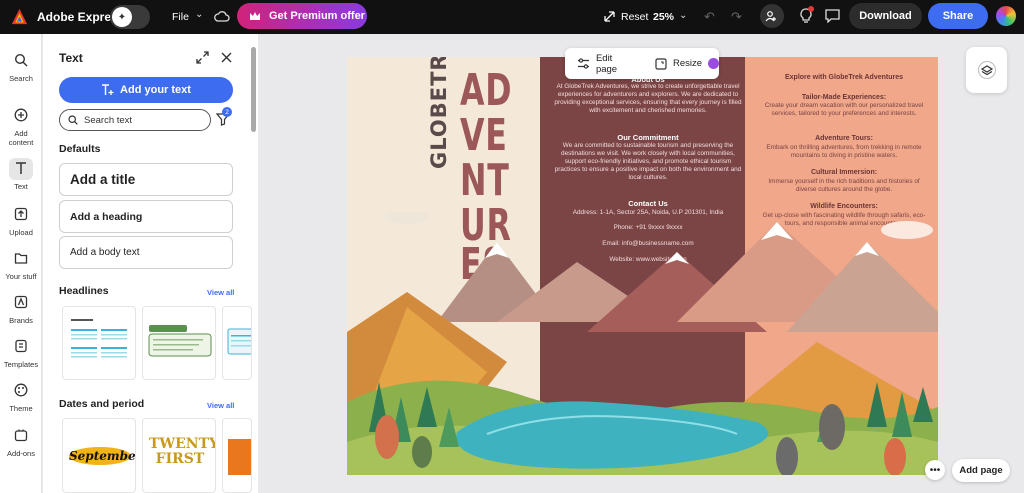  I want to click on add-body-text-card: Add a body text, so click(146, 252).